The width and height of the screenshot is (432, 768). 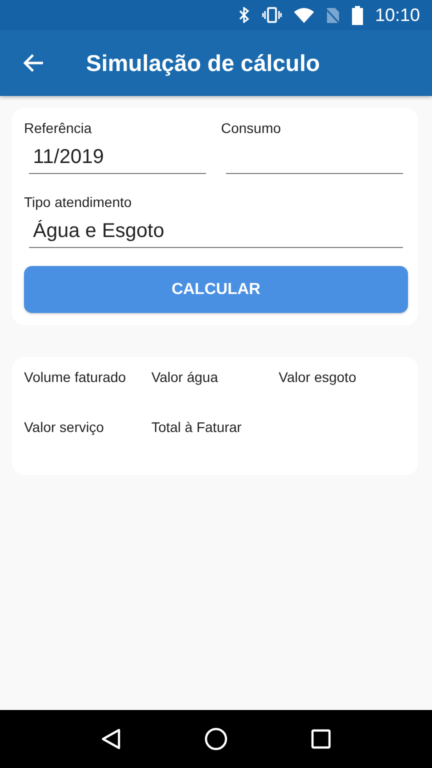 What do you see at coordinates (333, 15) in the screenshot?
I see `no-sim-icon` at bounding box center [333, 15].